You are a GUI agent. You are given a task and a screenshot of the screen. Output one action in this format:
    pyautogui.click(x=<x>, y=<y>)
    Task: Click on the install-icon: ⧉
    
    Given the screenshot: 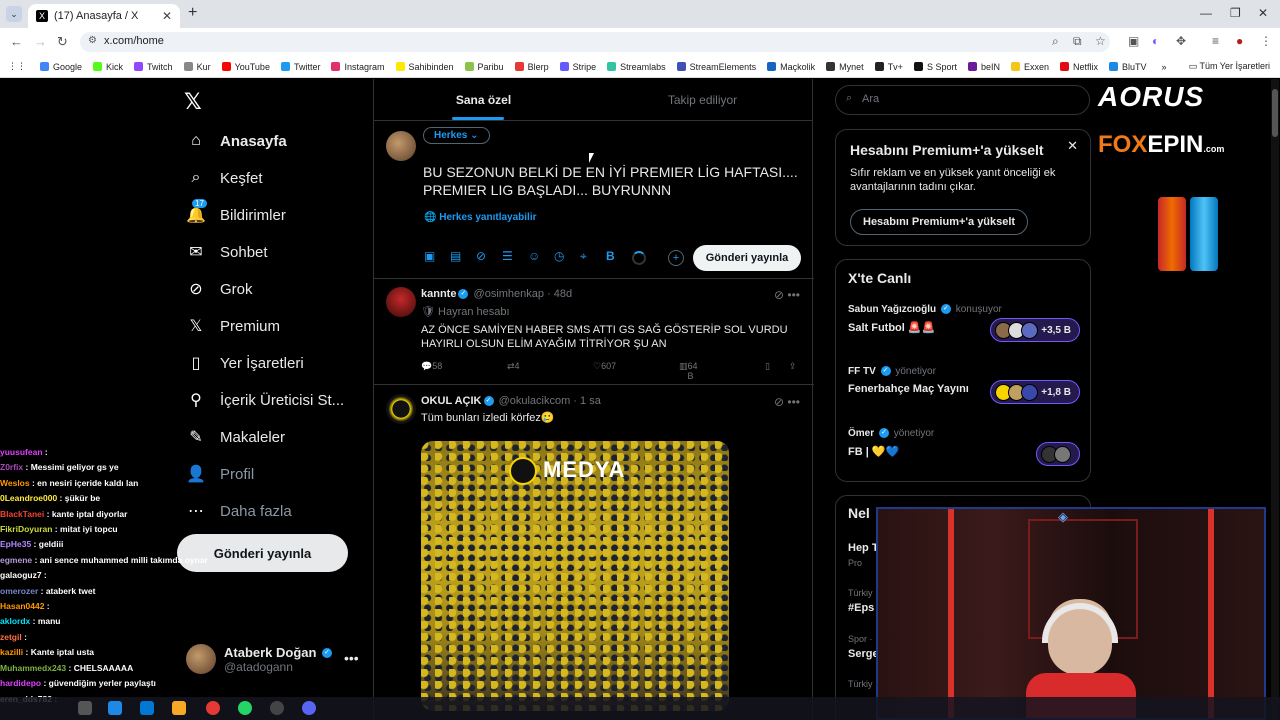 What is the action you would take?
    pyautogui.click(x=1077, y=41)
    